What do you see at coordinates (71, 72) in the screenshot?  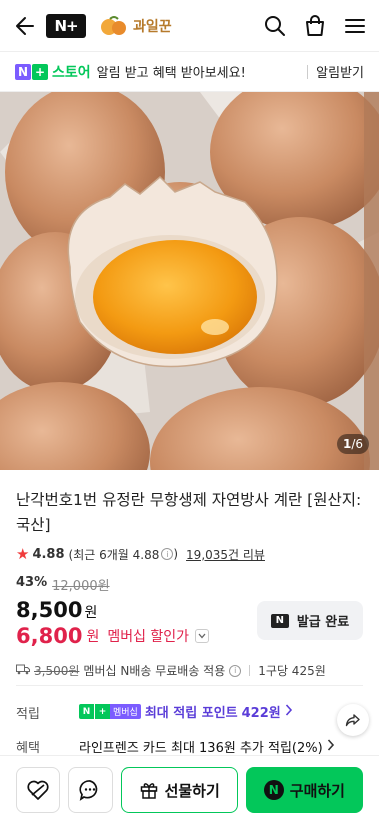 I see `store-label: 스토어` at bounding box center [71, 72].